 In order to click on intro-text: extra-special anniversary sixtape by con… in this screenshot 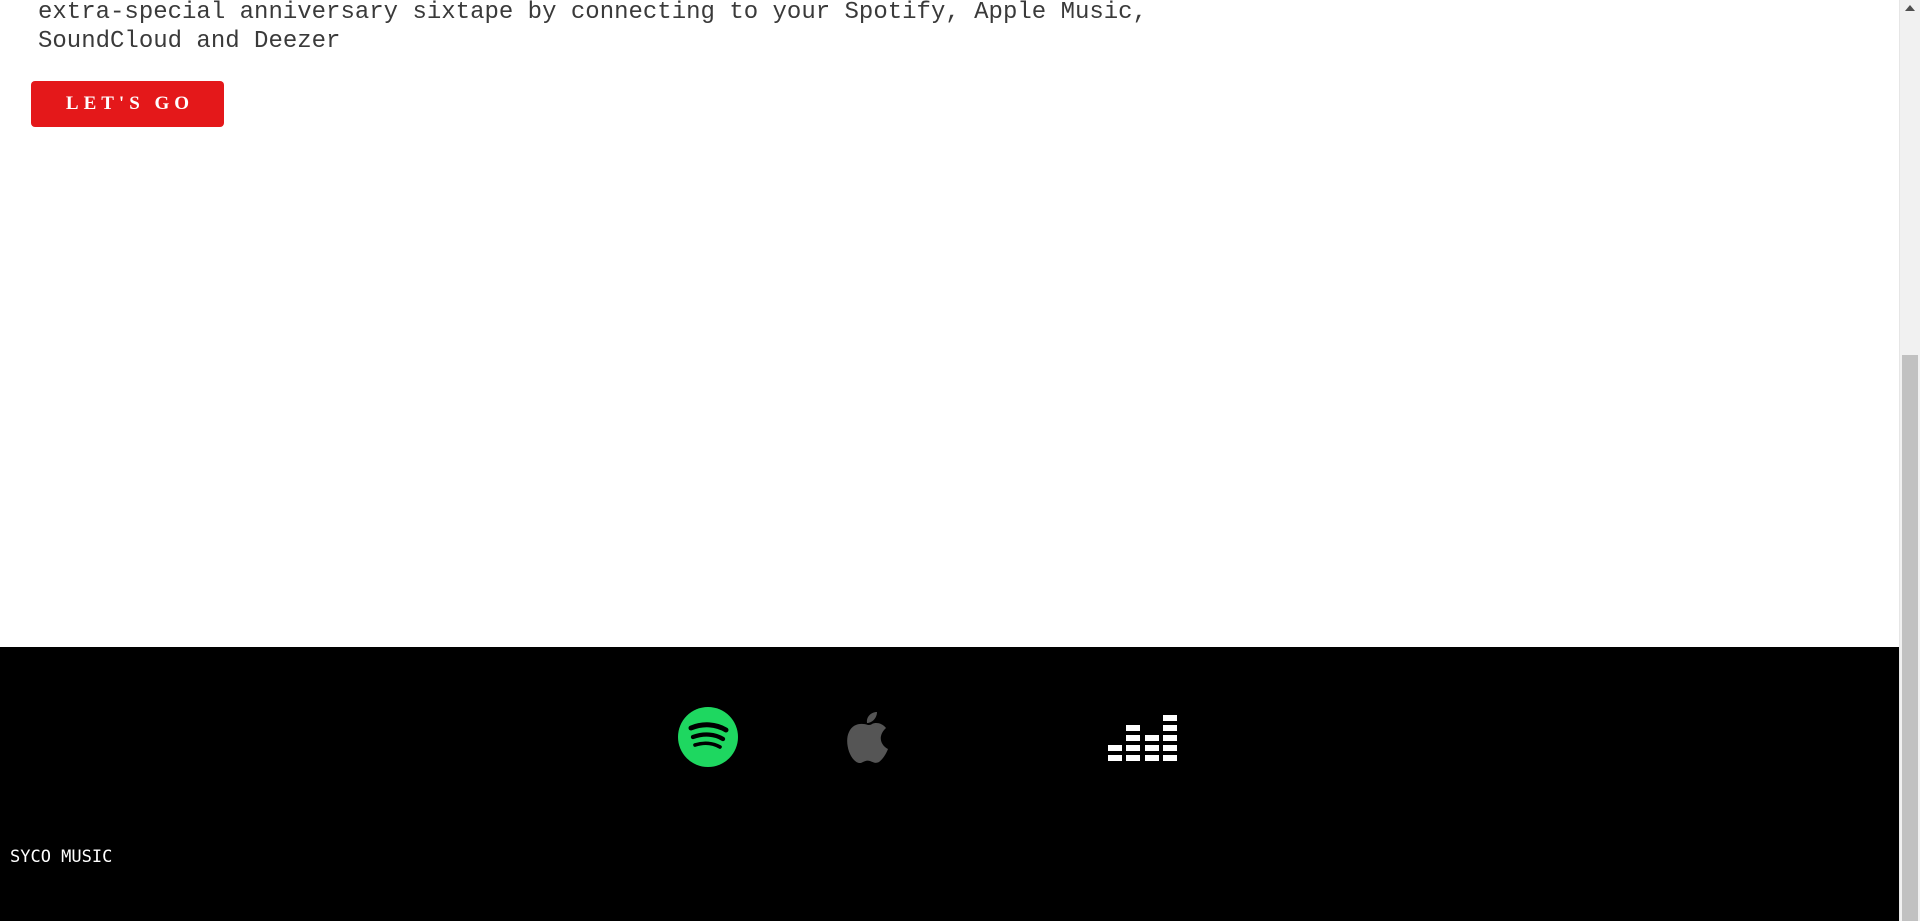, I will do `click(592, 27)`.